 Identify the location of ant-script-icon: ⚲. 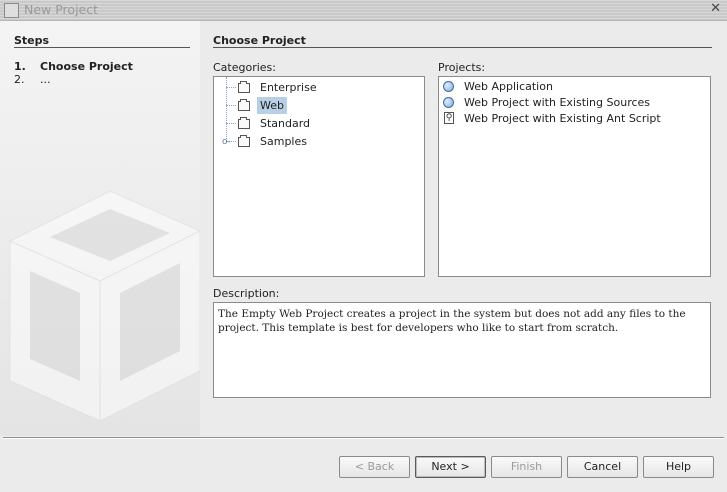
(449, 118).